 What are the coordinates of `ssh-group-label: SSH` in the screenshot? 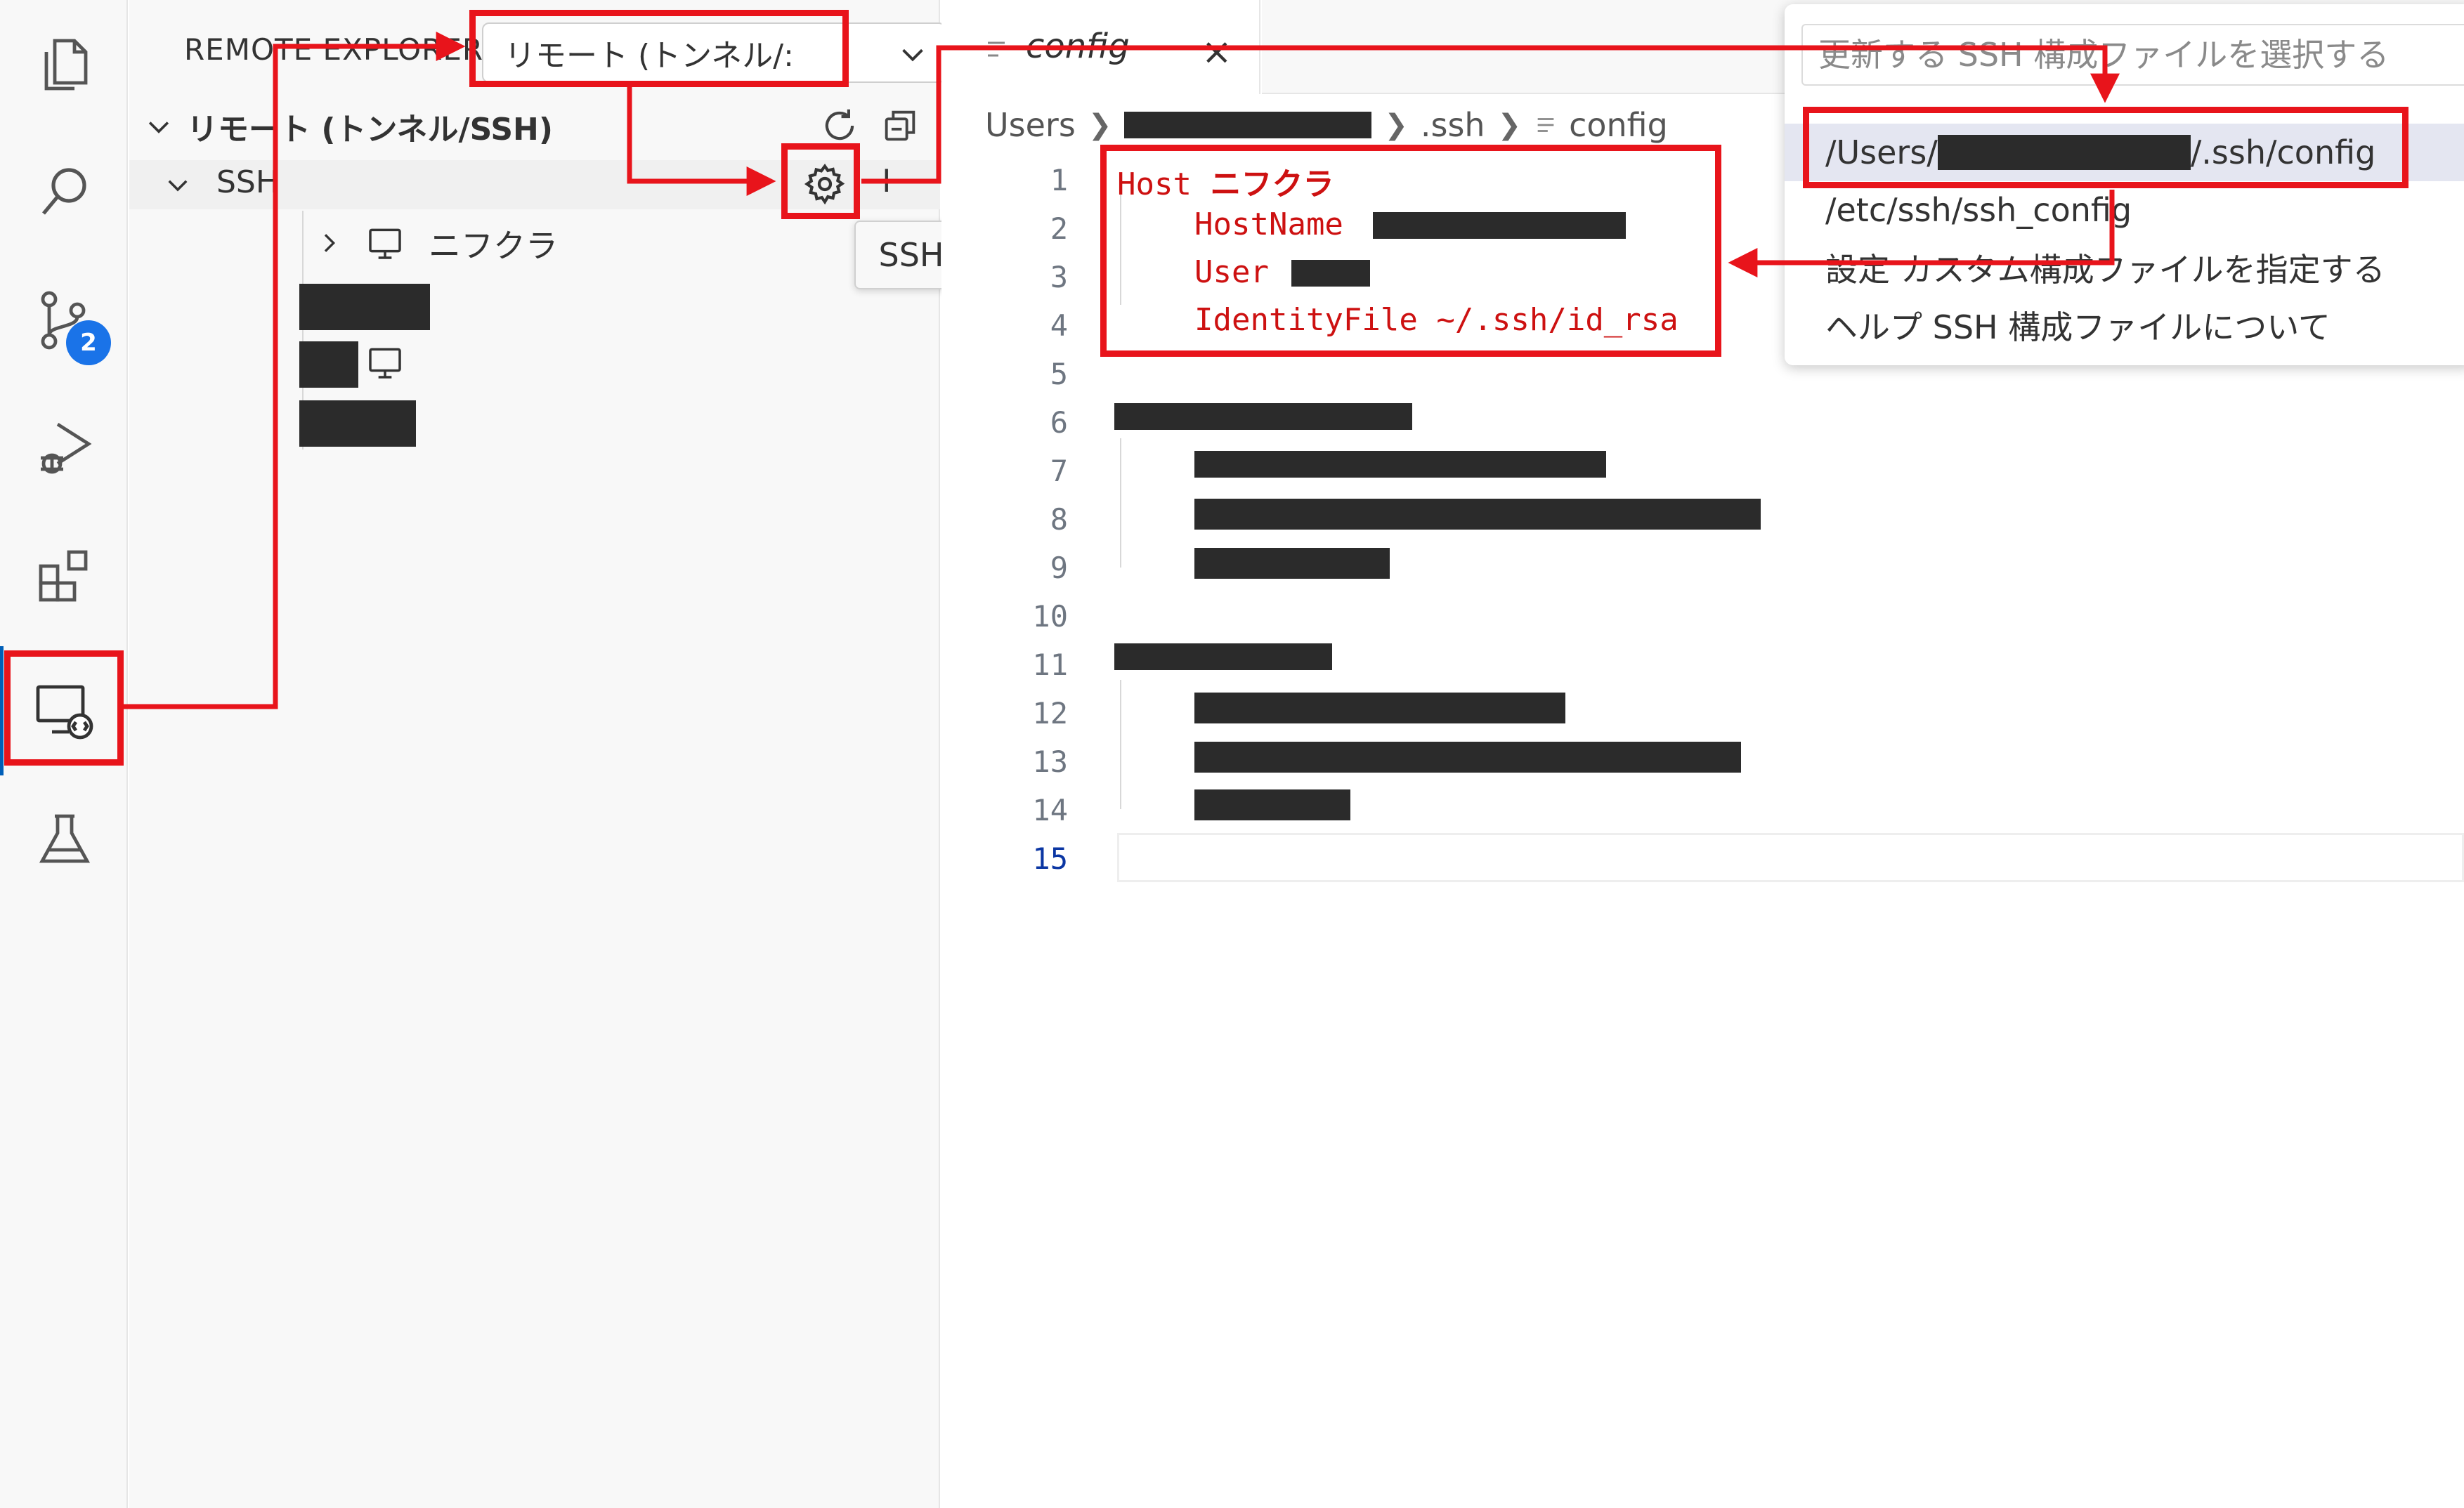 It's located at (247, 182).